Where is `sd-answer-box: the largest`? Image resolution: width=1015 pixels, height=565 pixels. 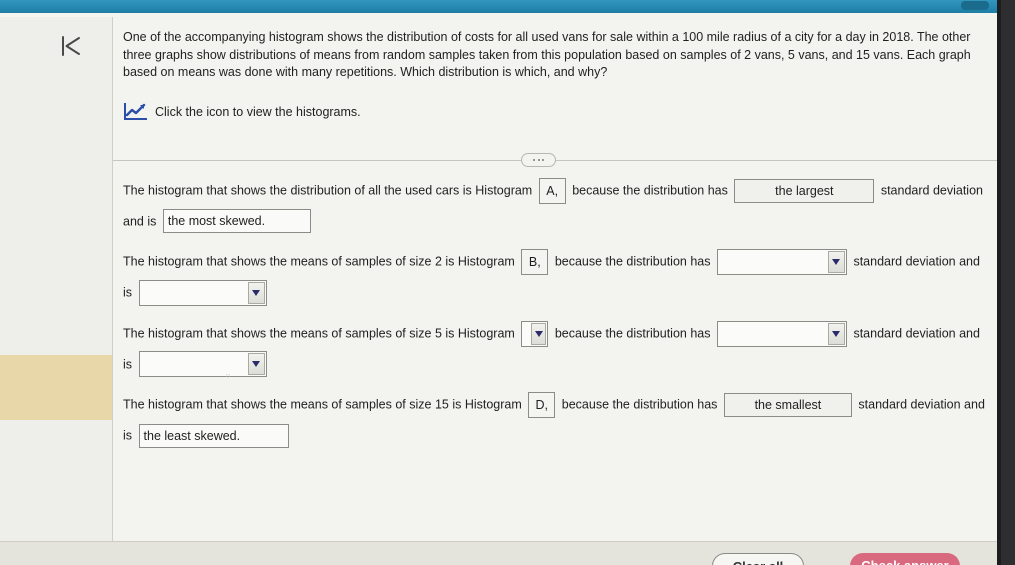 sd-answer-box: the largest is located at coordinates (804, 190).